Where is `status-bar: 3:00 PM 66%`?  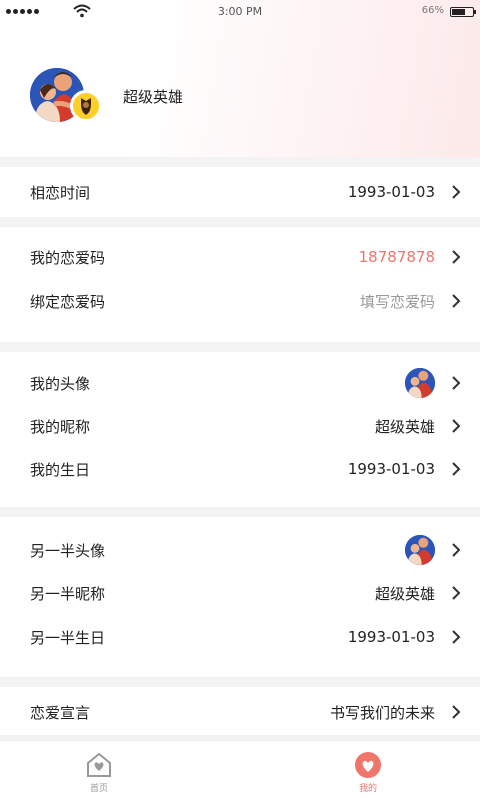 status-bar: 3:00 PM 66% is located at coordinates (240, 12).